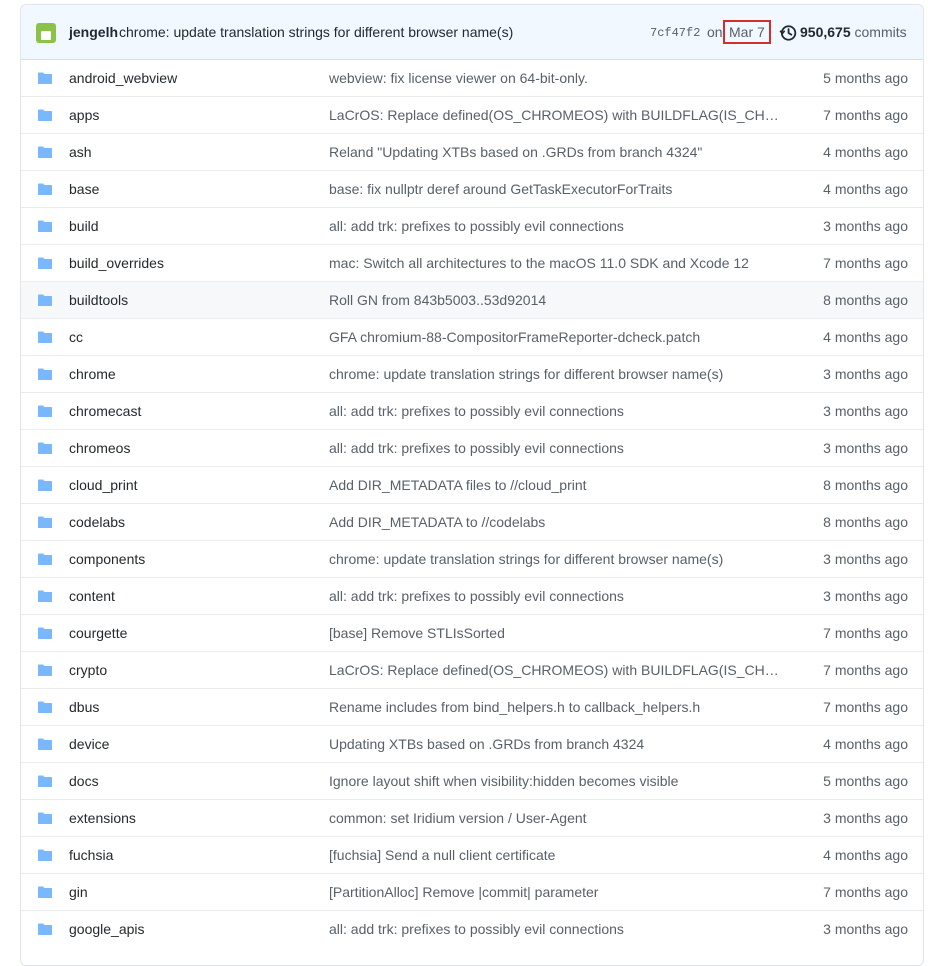  I want to click on file-name-link: buildtools, so click(98, 300).